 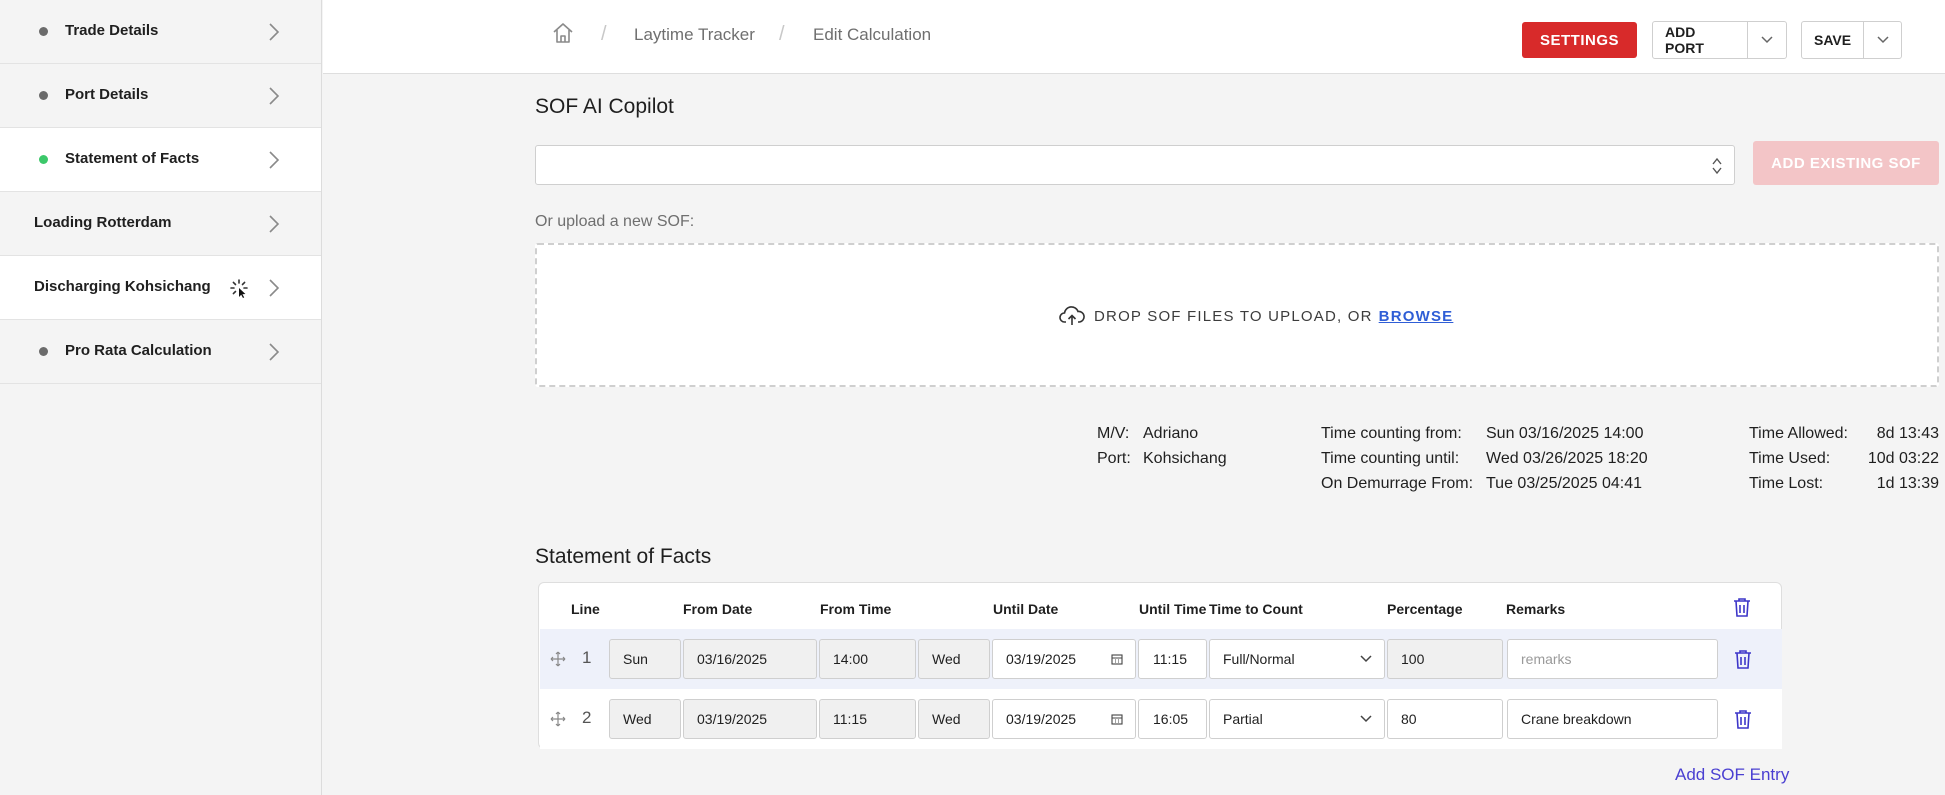 What do you see at coordinates (1416, 316) in the screenshot?
I see `browse-link: BROWSE` at bounding box center [1416, 316].